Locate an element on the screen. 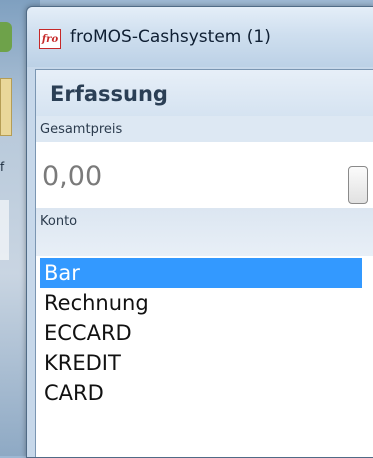 The width and height of the screenshot is (373, 458). desktop-icon-partial is located at coordinates (6, 37).